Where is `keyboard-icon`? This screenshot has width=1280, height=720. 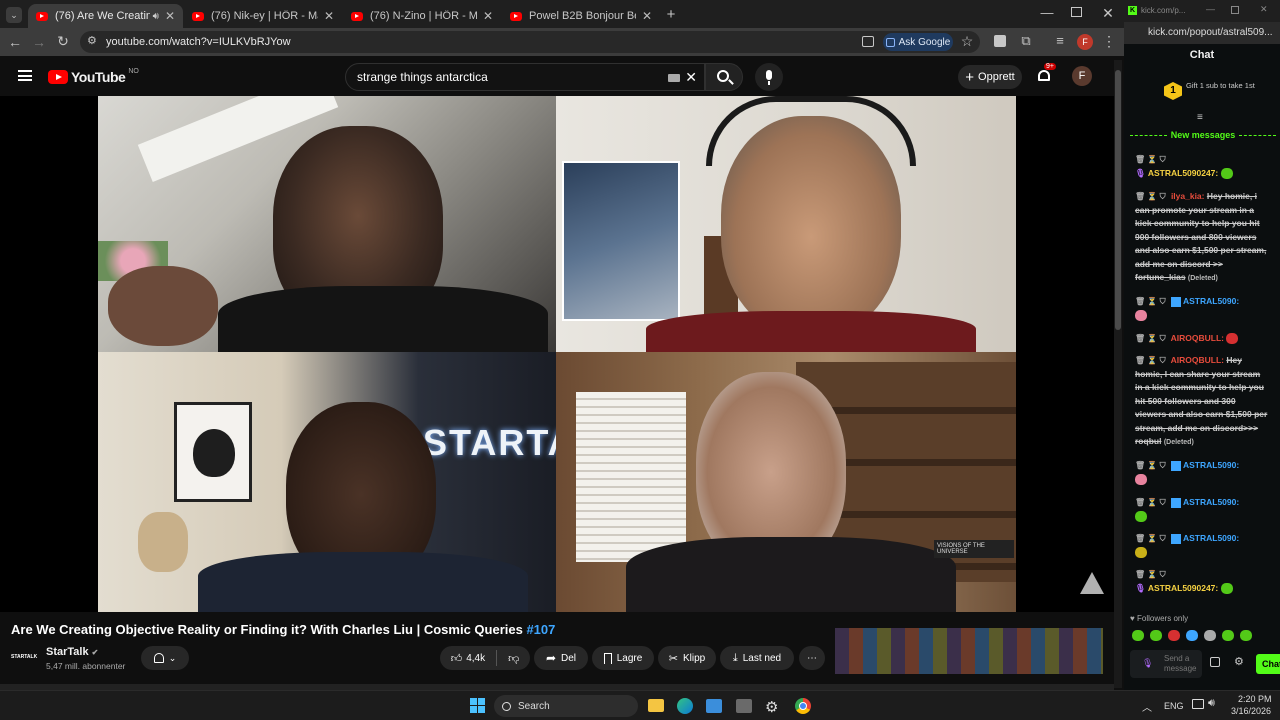
keyboard-icon is located at coordinates (674, 78).